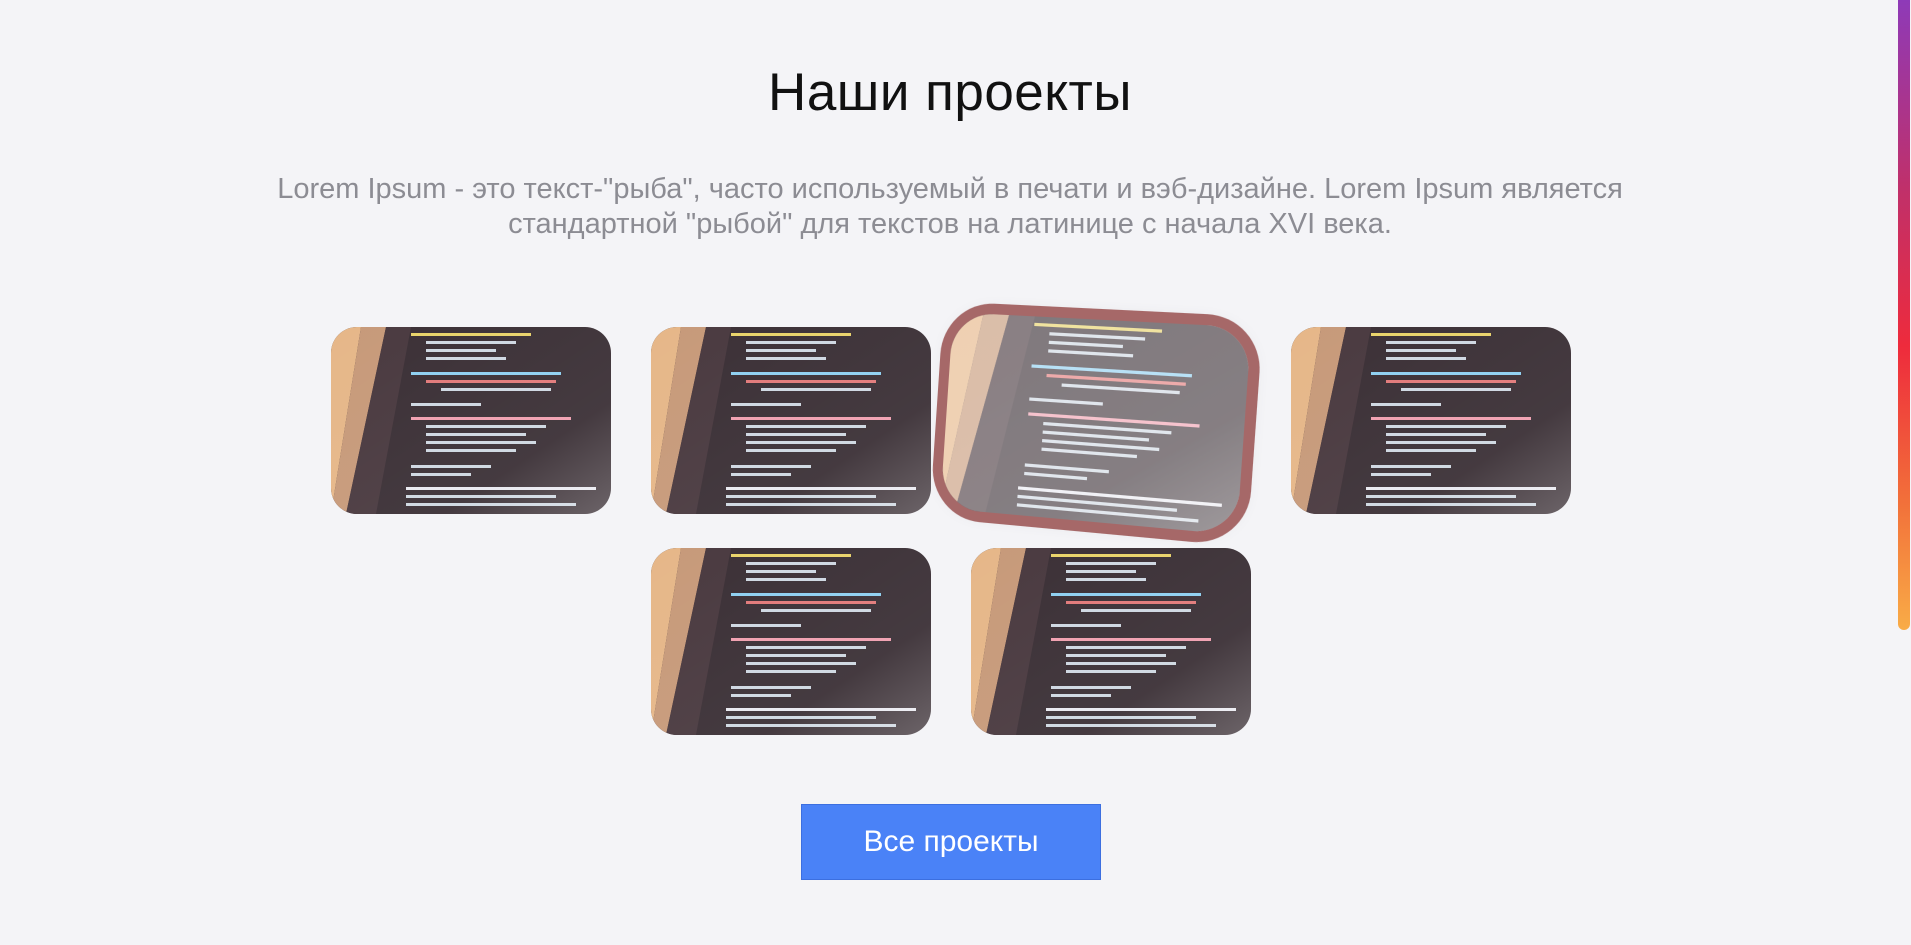 This screenshot has height=945, width=1911. I want to click on hover-overlay, so click(1096, 423).